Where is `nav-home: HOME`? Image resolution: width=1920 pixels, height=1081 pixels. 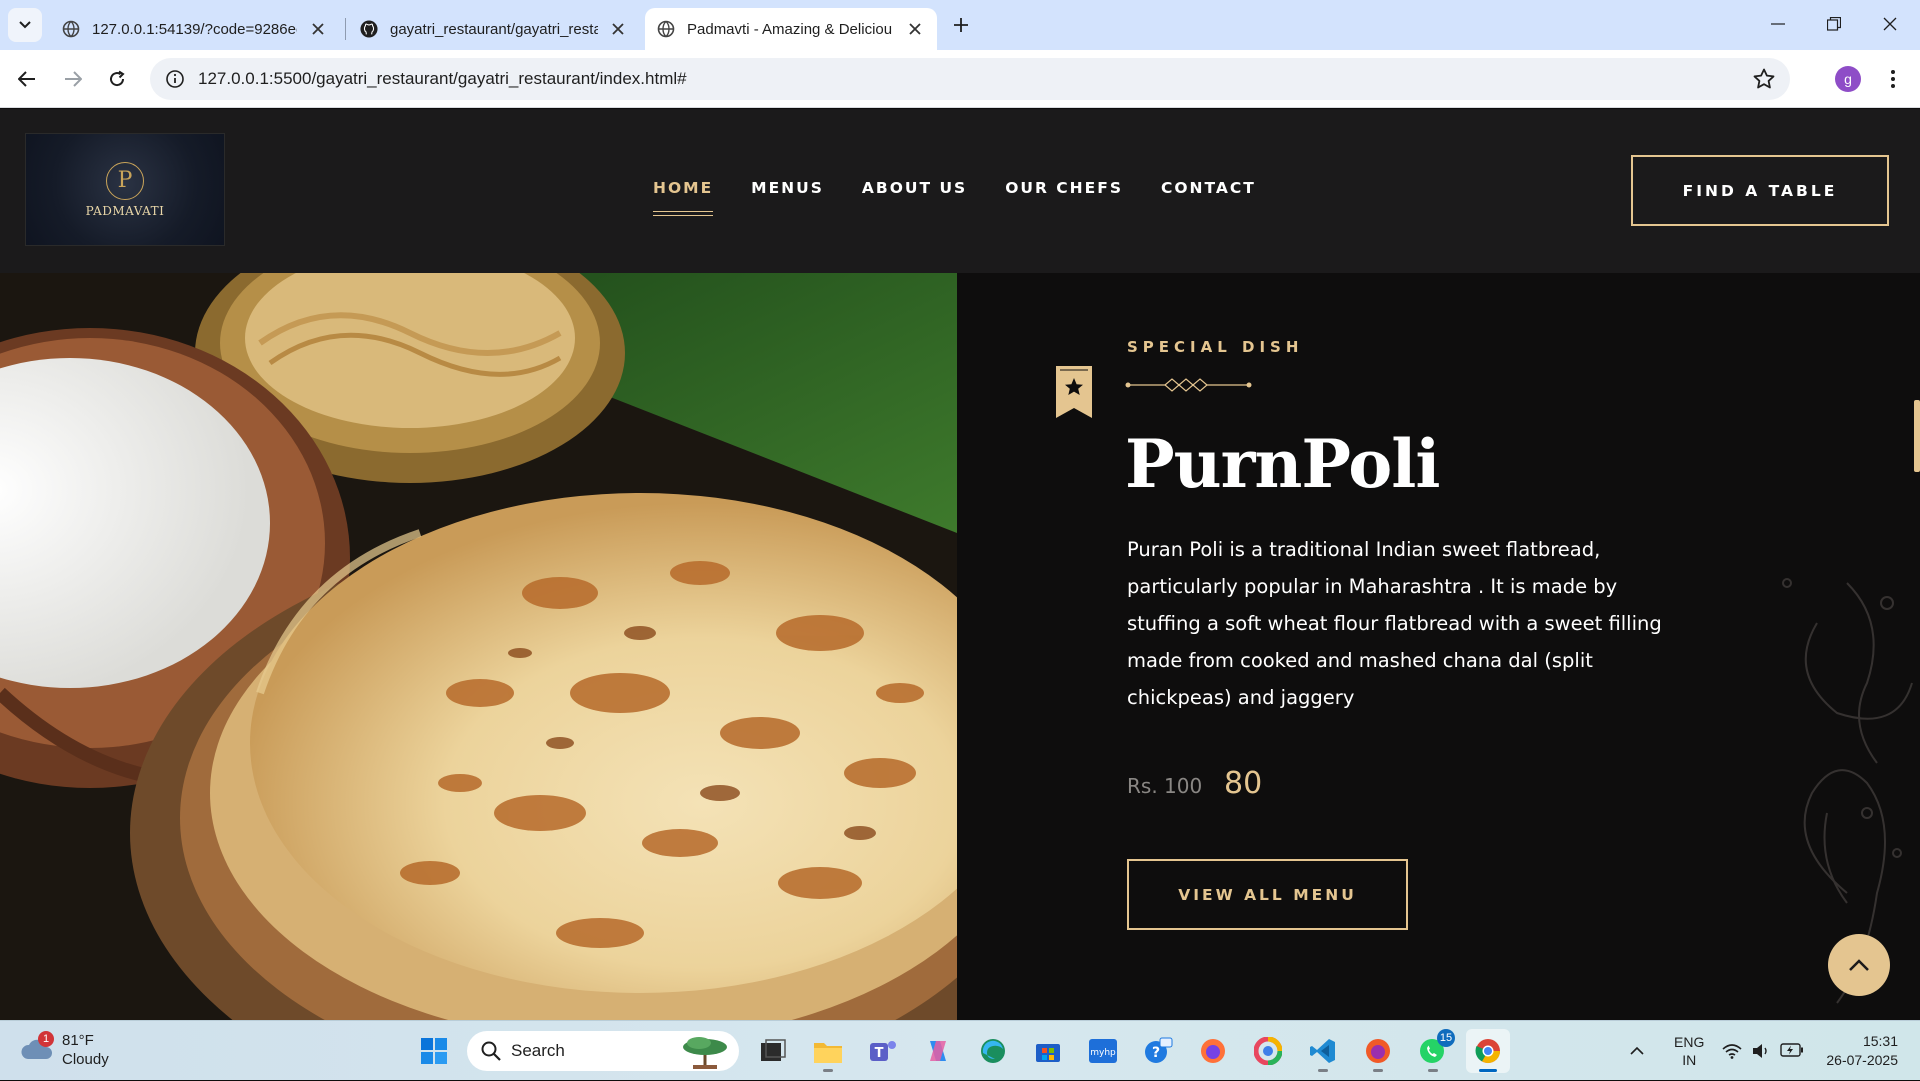
nav-home: HOME is located at coordinates (683, 197).